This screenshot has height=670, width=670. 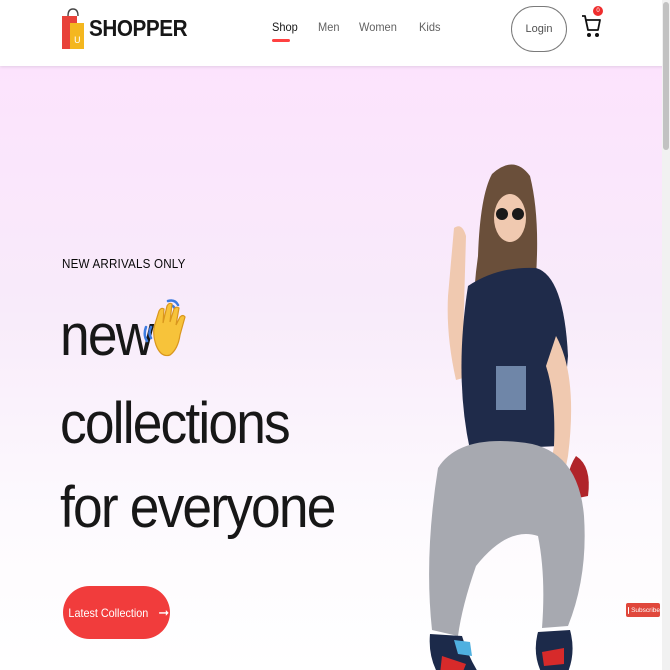 I want to click on subscribe-button: Subscribe, so click(x=643, y=610).